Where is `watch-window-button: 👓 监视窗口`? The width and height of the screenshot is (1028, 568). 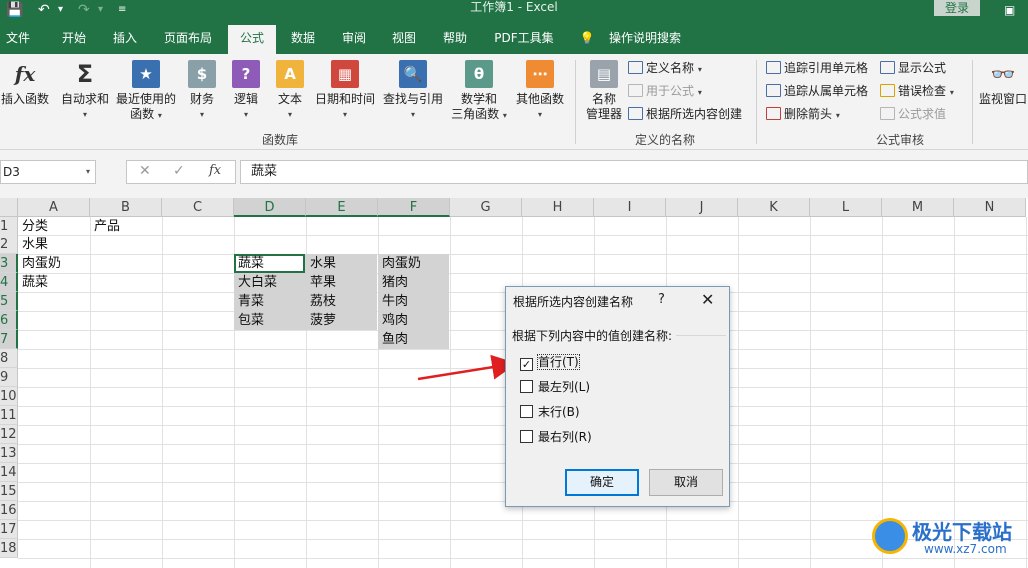
watch-window-button: 👓 监视窗口 is located at coordinates (1003, 83).